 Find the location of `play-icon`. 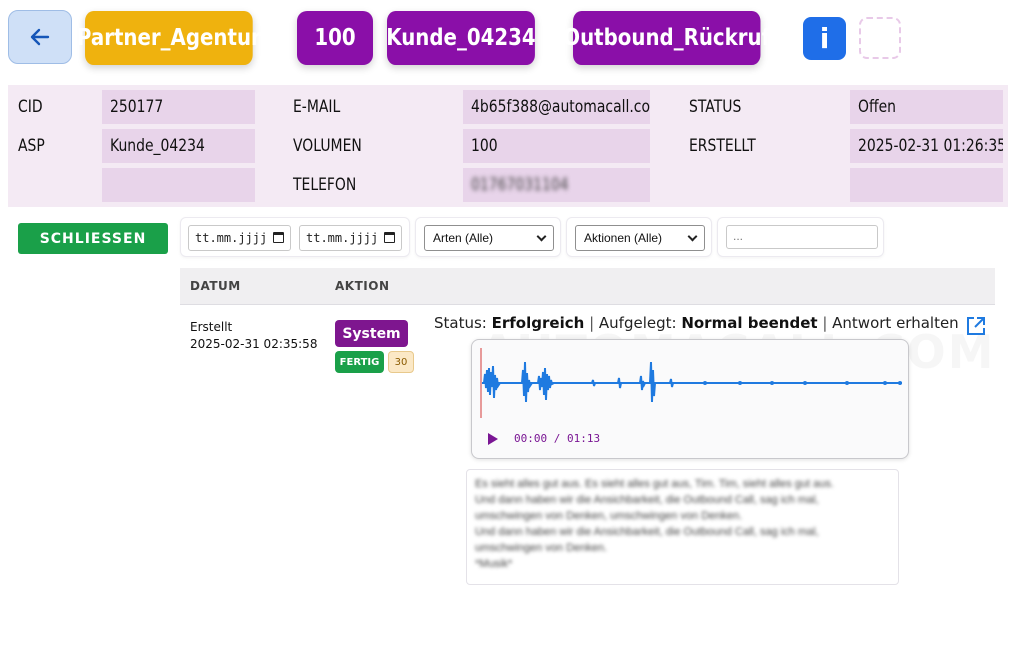

play-icon is located at coordinates (493, 439).